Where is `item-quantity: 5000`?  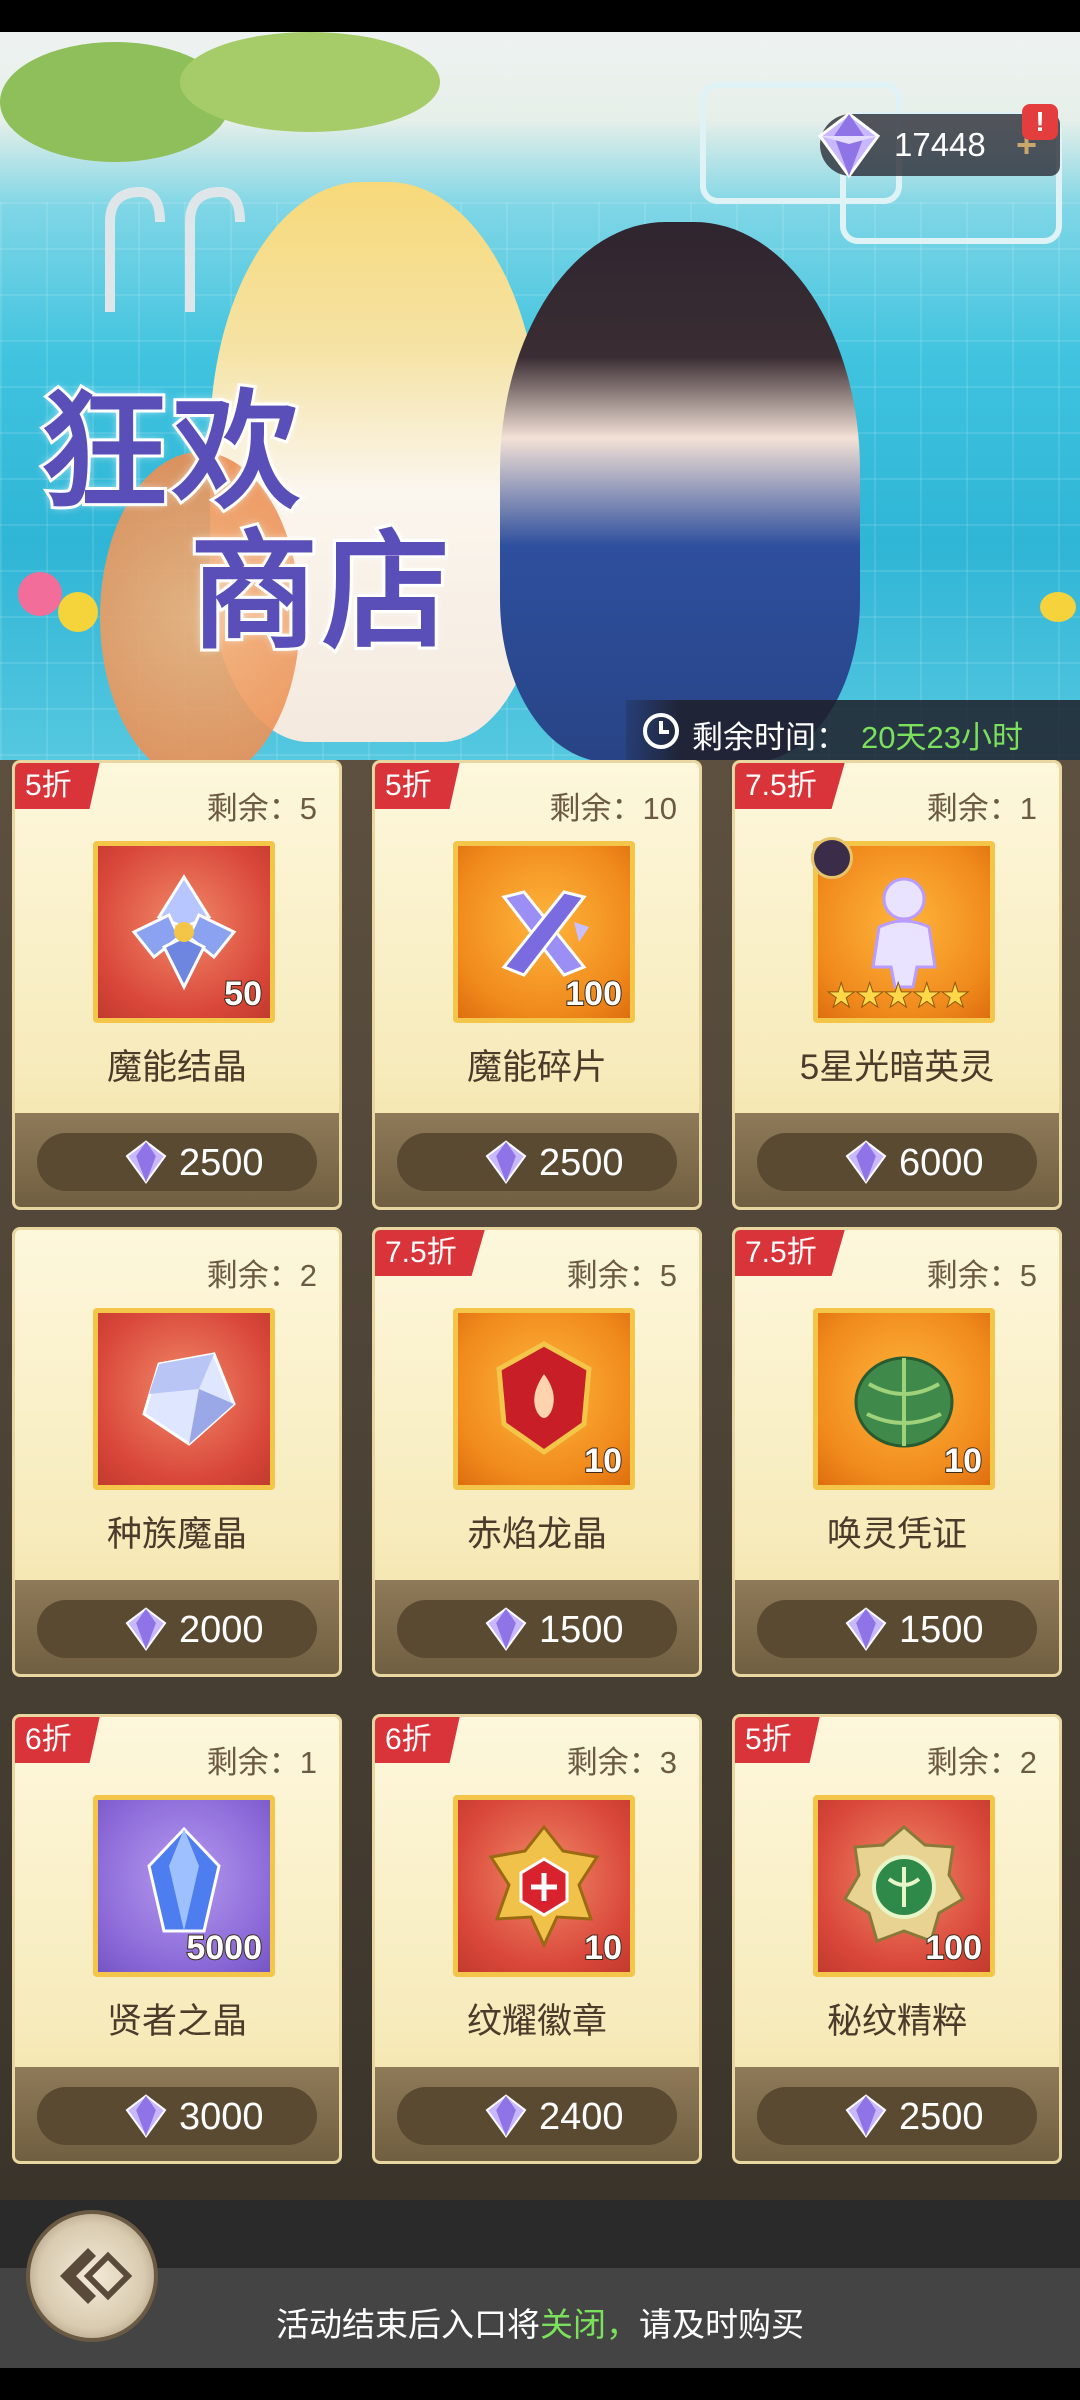 item-quantity: 5000 is located at coordinates (224, 1948).